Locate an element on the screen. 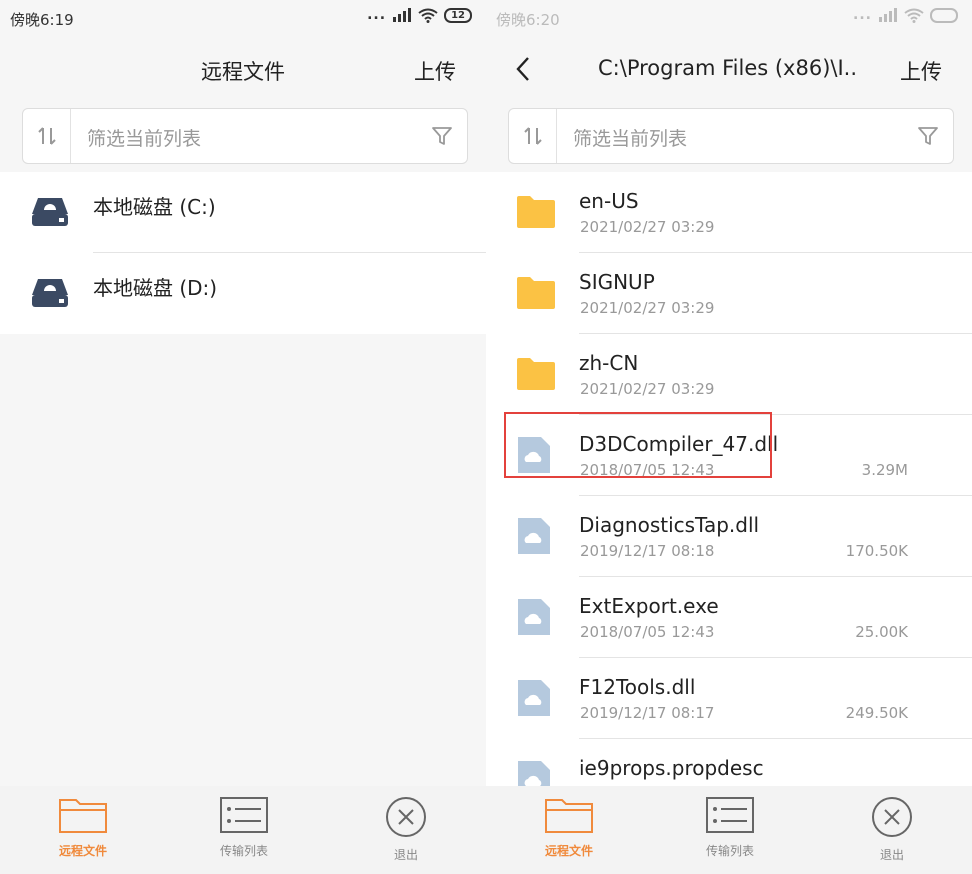  file-name: SIGNUP is located at coordinates (617, 282).